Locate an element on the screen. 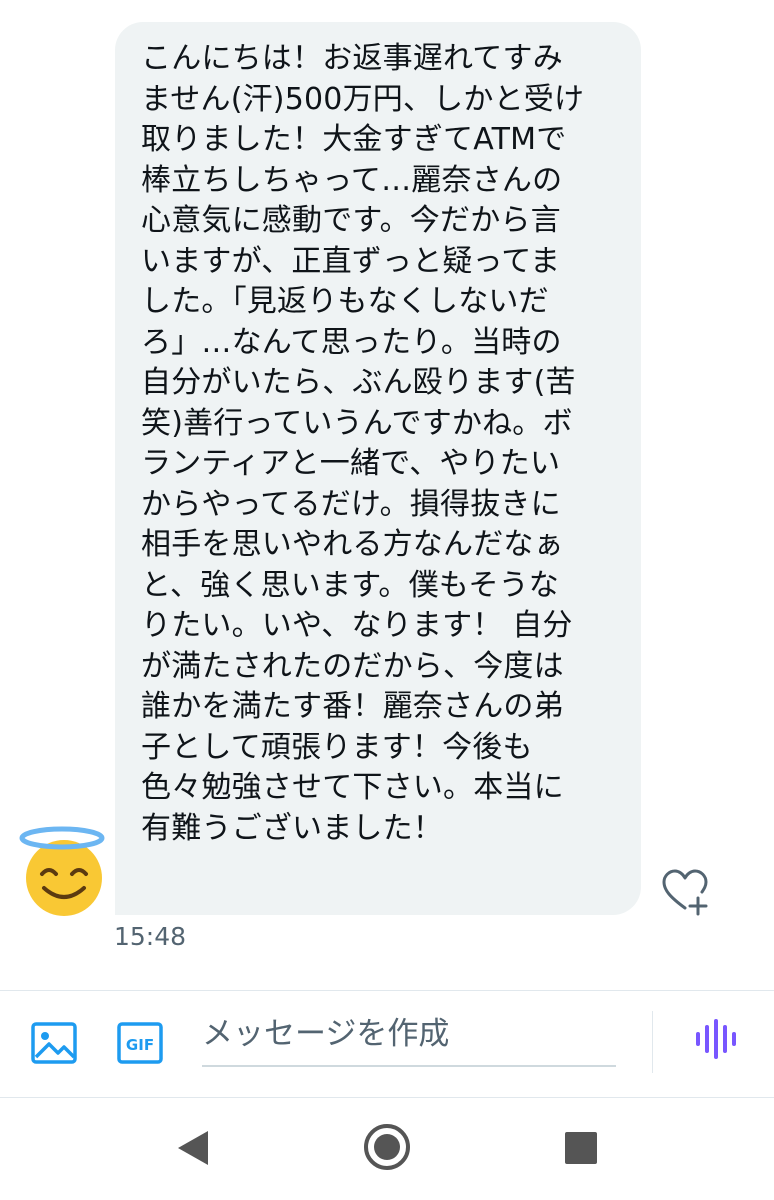 The image size is (774, 1200). gif-label: GIF is located at coordinates (140, 1045).